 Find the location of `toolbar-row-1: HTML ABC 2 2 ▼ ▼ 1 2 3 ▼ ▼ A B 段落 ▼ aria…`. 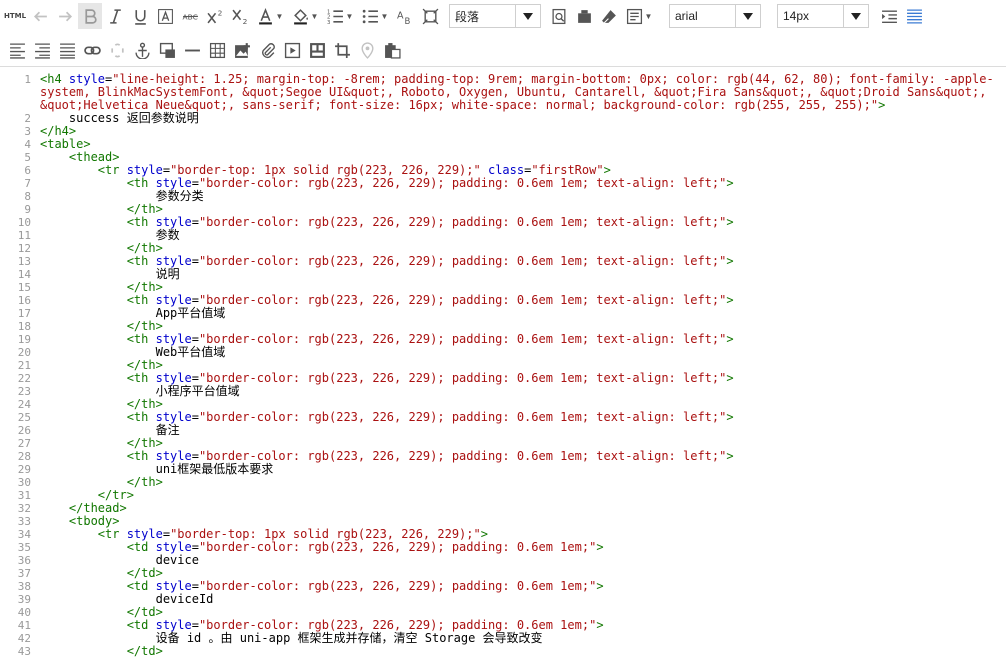

toolbar-row-1: HTML ABC 2 2 ▼ ▼ 1 2 3 ▼ ▼ A B 段落 ▼ aria… is located at coordinates (503, 16).